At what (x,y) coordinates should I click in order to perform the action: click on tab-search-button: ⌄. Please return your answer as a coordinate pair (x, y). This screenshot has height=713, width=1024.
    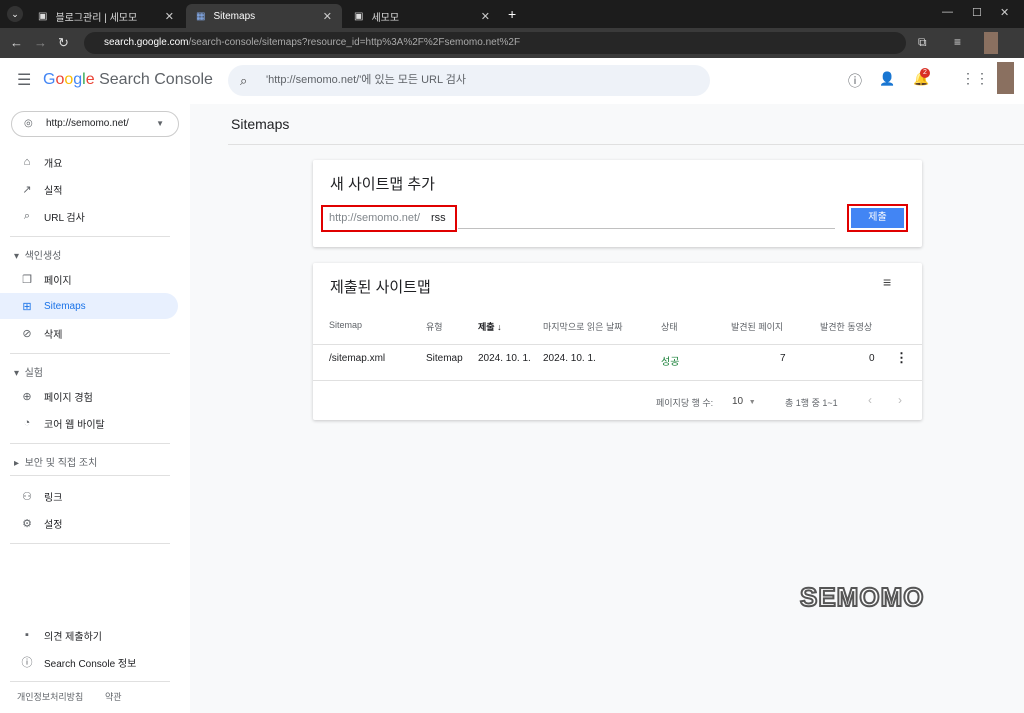
    Looking at the image, I should click on (15, 14).